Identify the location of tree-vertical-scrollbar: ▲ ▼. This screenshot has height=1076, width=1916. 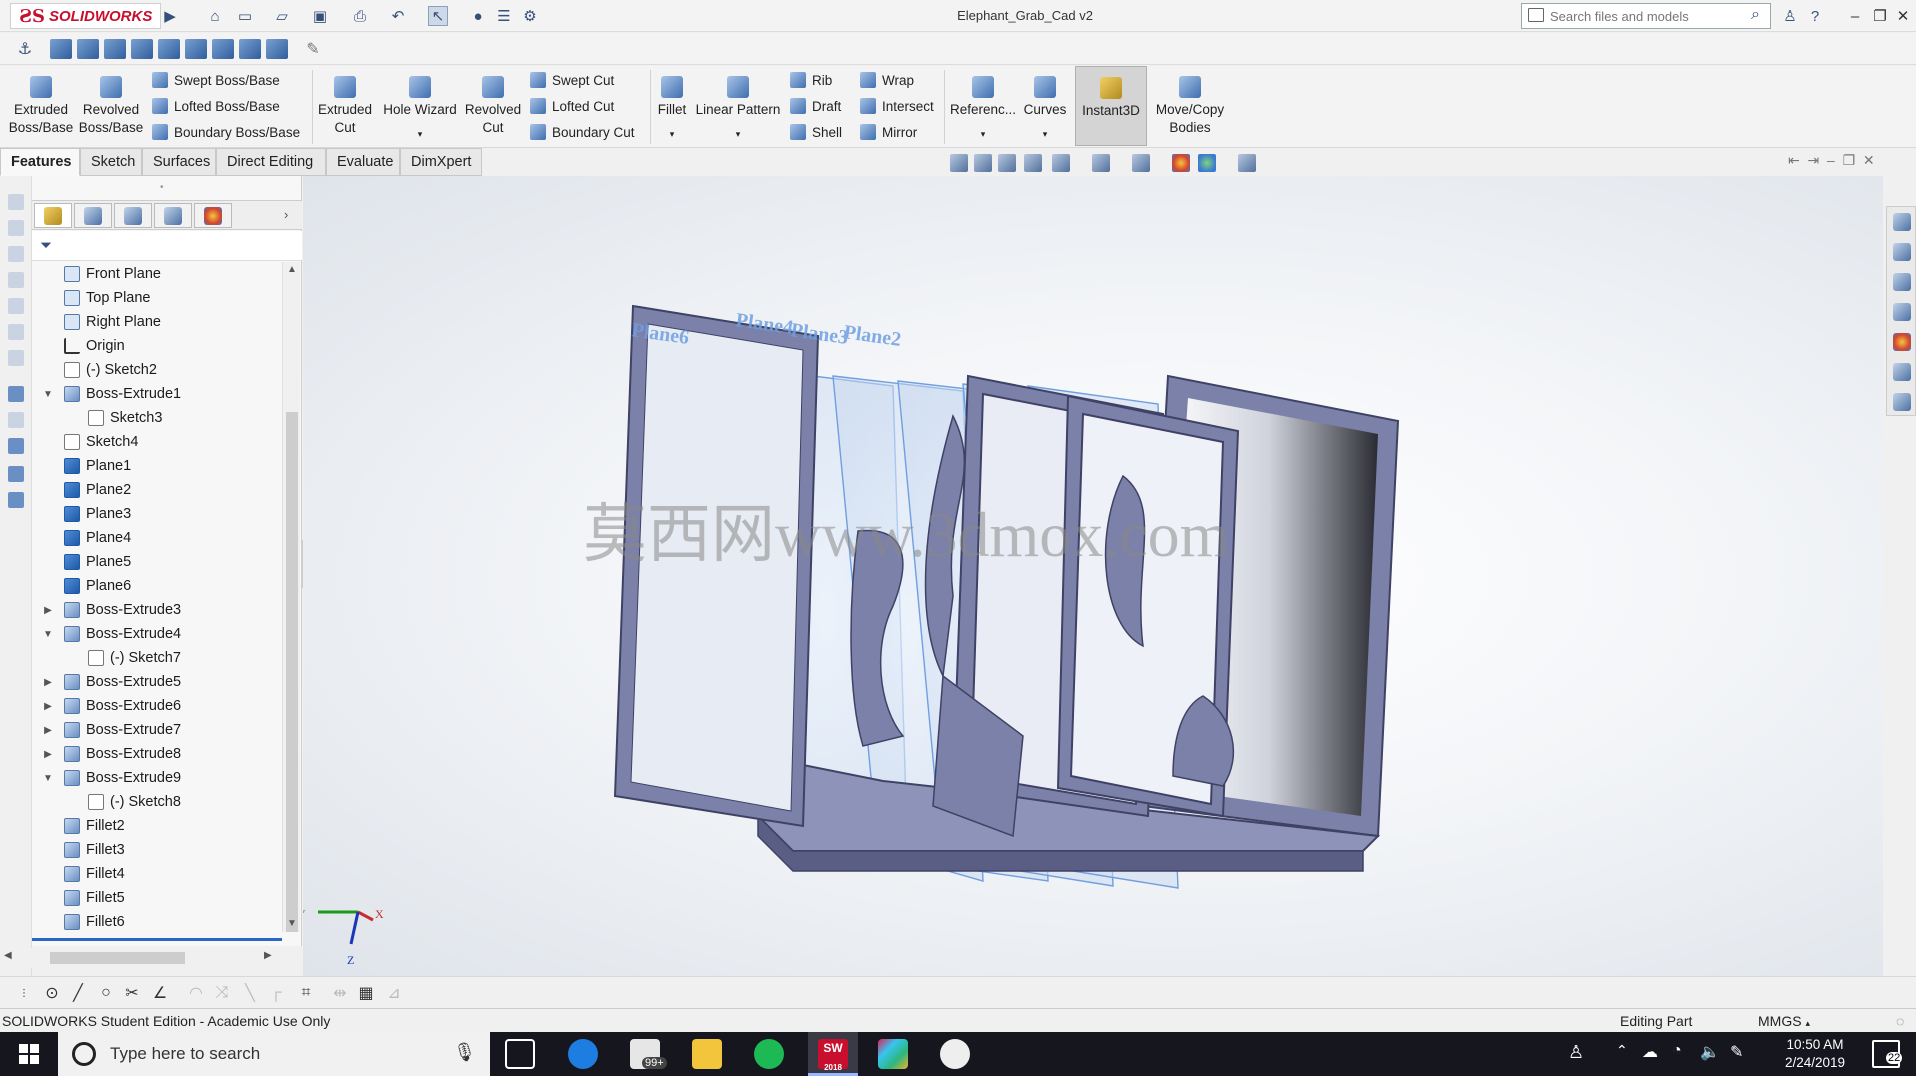
(291, 597).